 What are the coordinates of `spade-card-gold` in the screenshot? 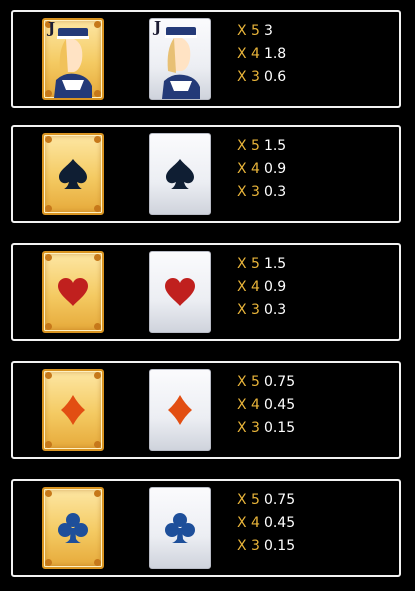 It's located at (73, 174).